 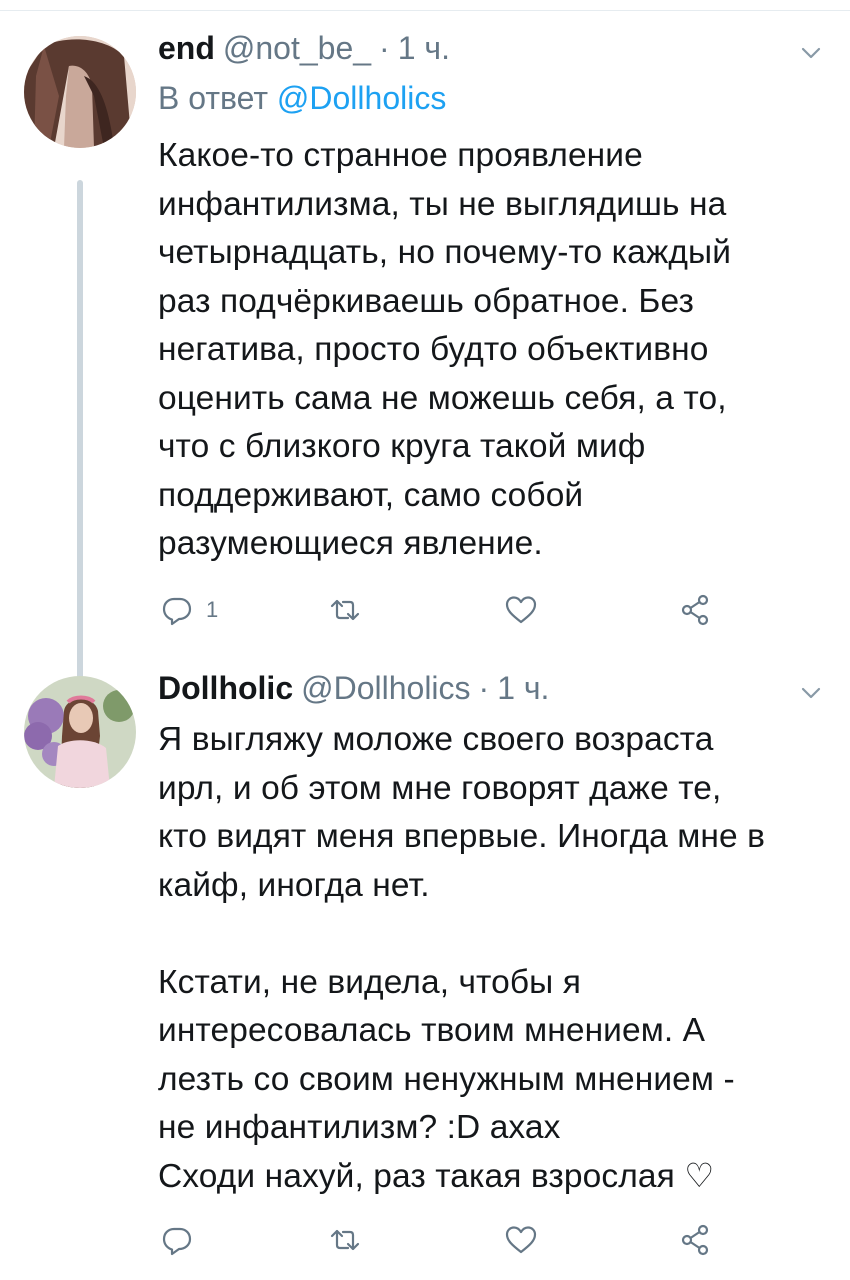 What do you see at coordinates (186, 48) in the screenshot?
I see `display-name: end` at bounding box center [186, 48].